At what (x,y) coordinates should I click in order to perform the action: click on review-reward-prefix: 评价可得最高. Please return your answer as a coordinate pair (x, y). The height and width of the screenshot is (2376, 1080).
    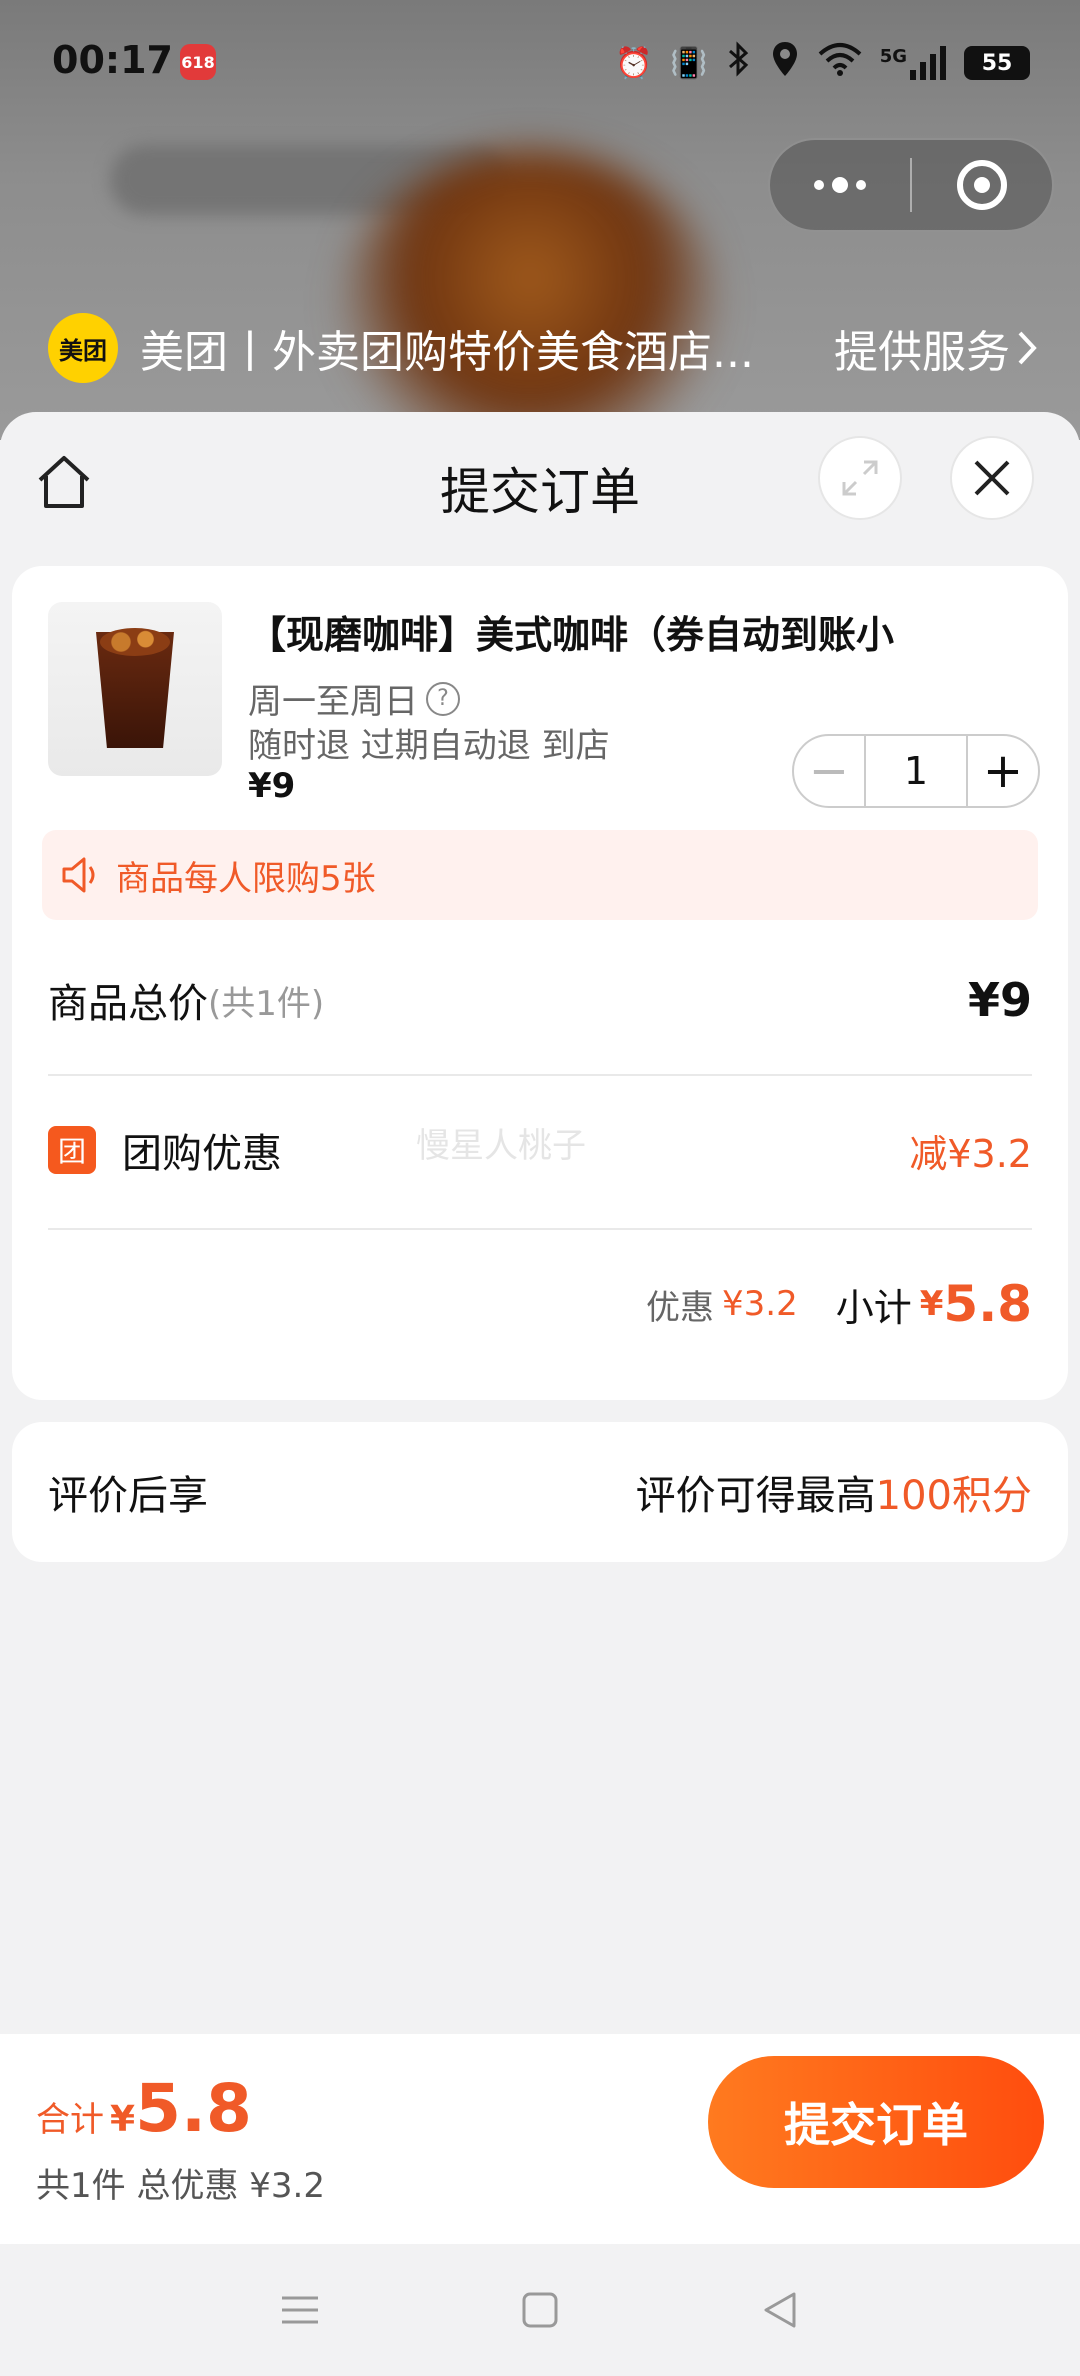
    Looking at the image, I should click on (755, 1496).